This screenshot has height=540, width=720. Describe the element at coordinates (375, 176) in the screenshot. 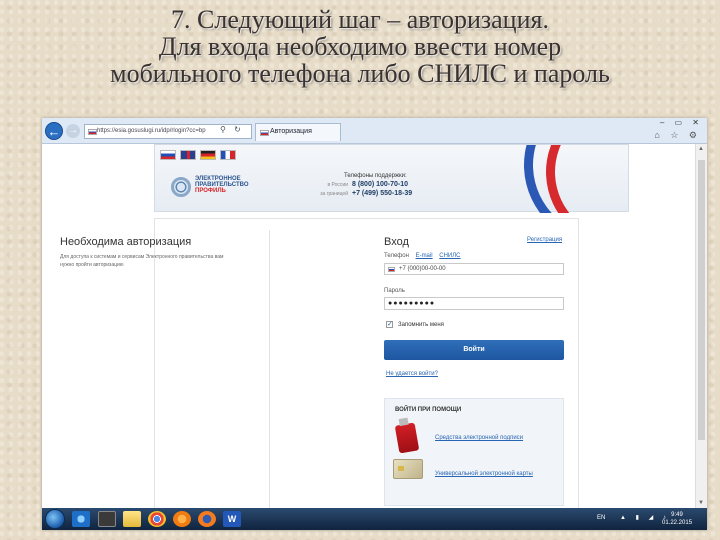

I see `support-title: Телефоны поддержки:` at that location.